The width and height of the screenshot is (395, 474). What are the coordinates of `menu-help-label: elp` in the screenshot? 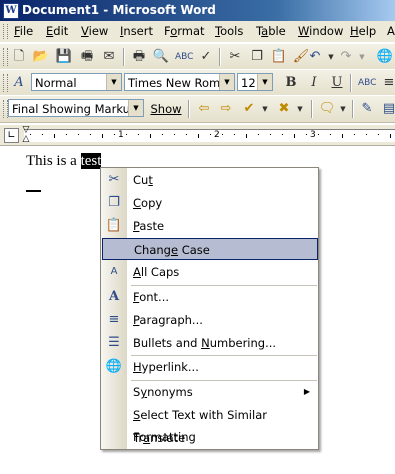 It's located at (367, 31).